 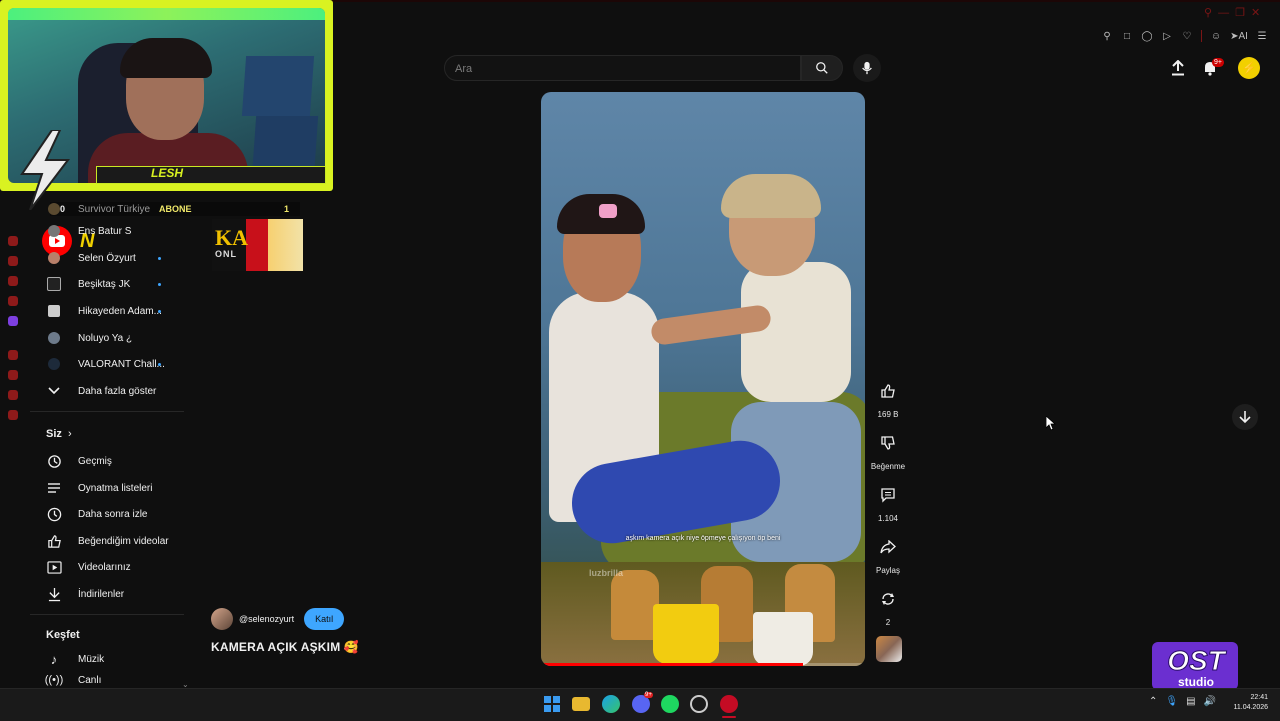 What do you see at coordinates (1240, 12) in the screenshot?
I see `restore-icon: ❐` at bounding box center [1240, 12].